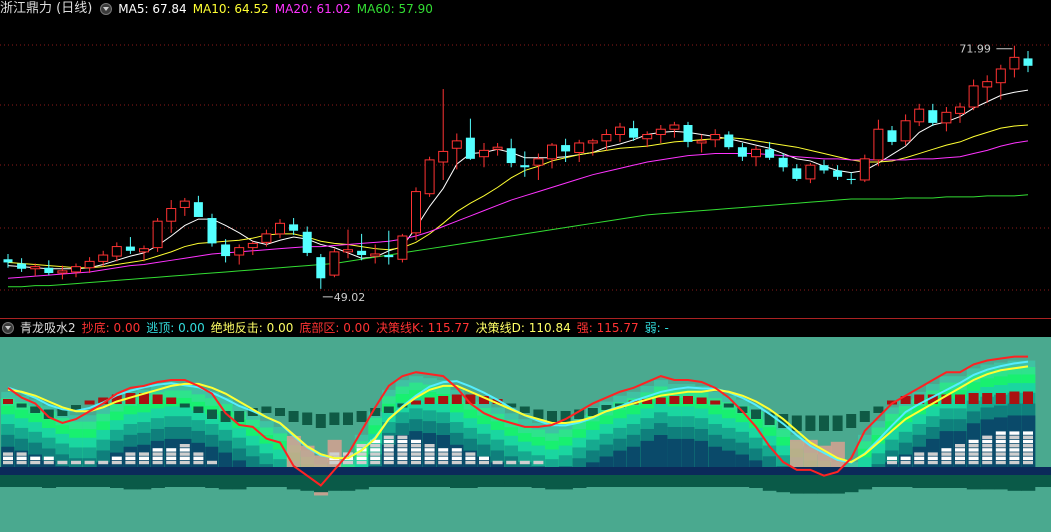  I want to click on ind-item-chaodi: 抄底: 0.00, so click(111, 328).